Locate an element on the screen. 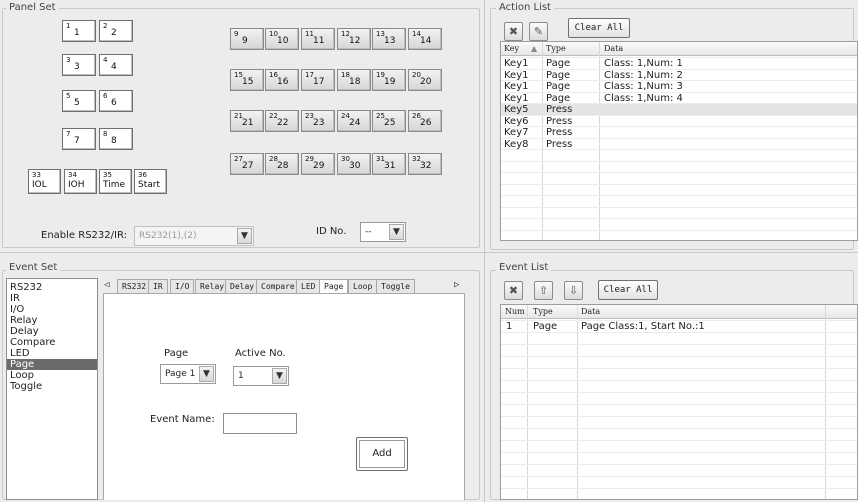  grid-line is located at coordinates (679, 416).